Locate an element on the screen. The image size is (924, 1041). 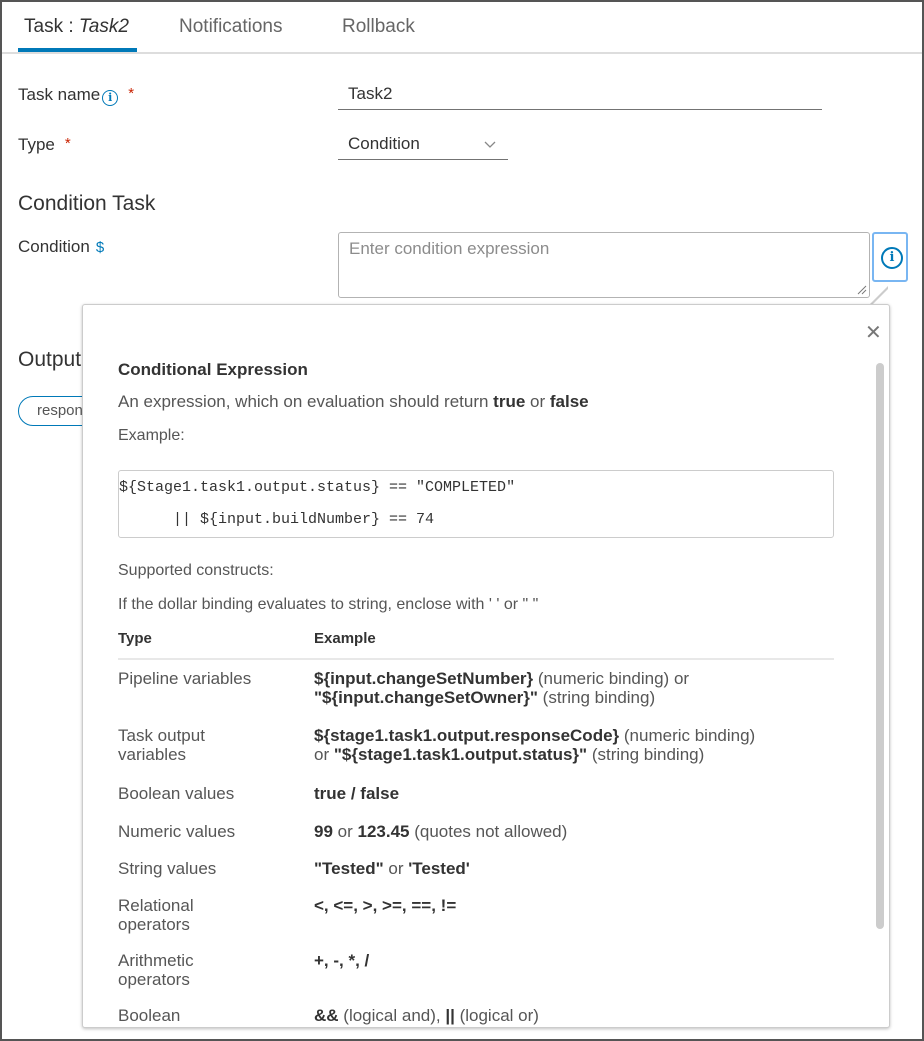
example-label: Example: is located at coordinates (151, 435).